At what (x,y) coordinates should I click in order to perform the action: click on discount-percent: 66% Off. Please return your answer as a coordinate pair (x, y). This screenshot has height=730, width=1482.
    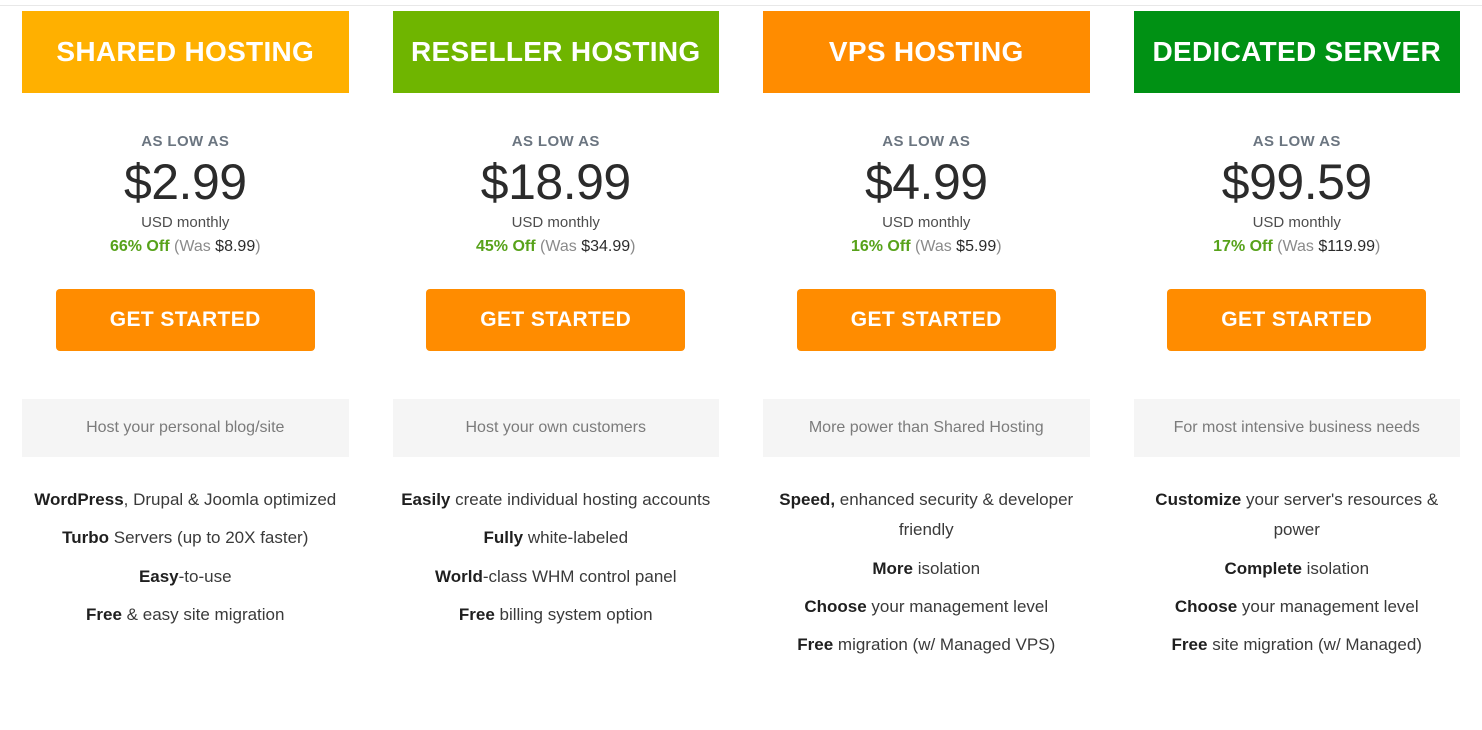
    Looking at the image, I should click on (139, 246).